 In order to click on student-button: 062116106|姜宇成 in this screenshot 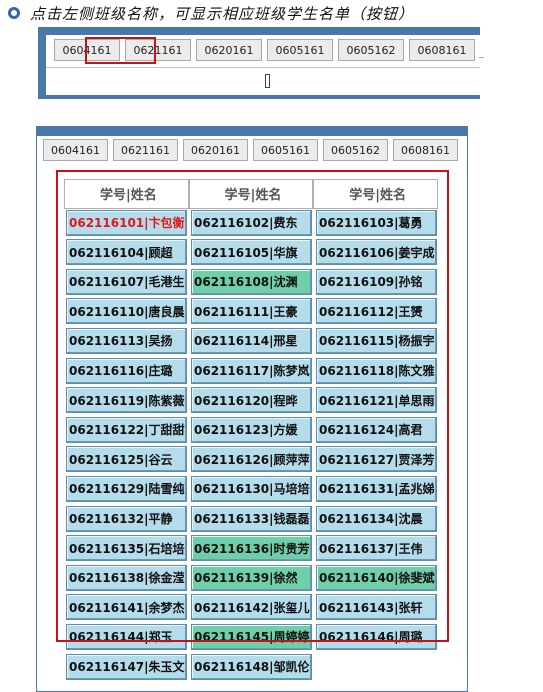, I will do `click(376, 252)`.